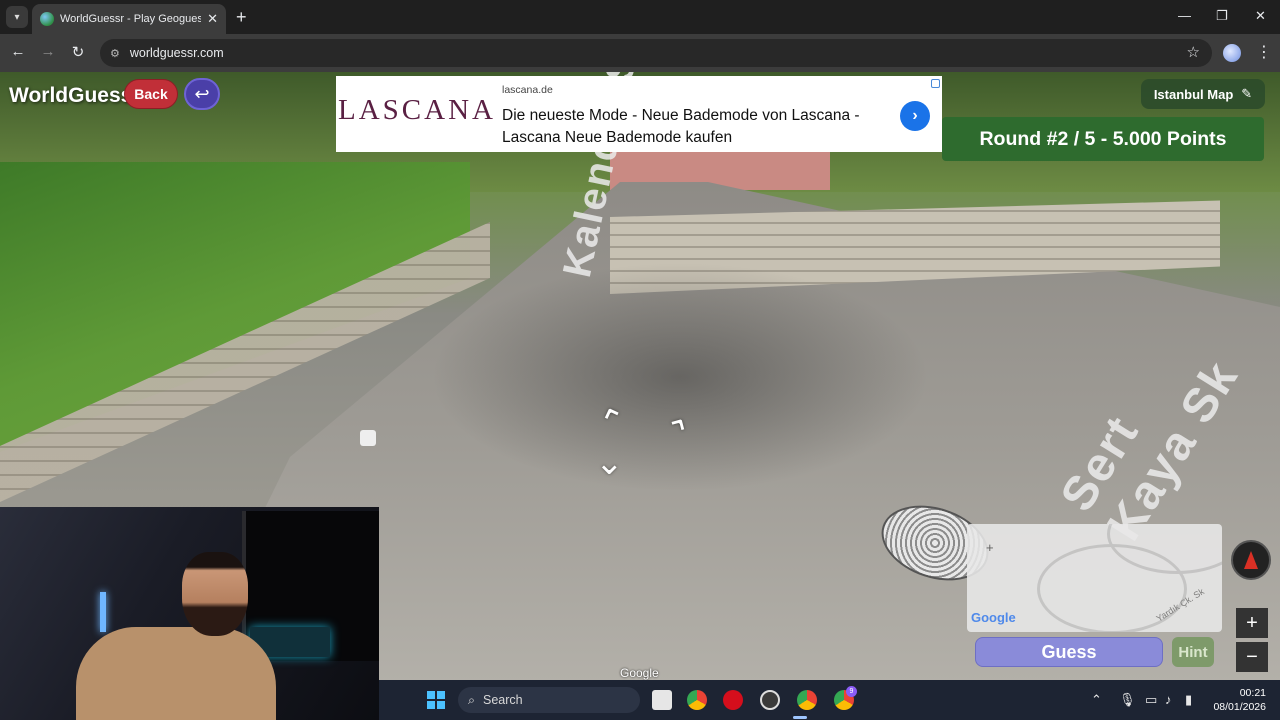 The height and width of the screenshot is (720, 1280). What do you see at coordinates (1069, 652) in the screenshot?
I see `guess-button: Guess` at bounding box center [1069, 652].